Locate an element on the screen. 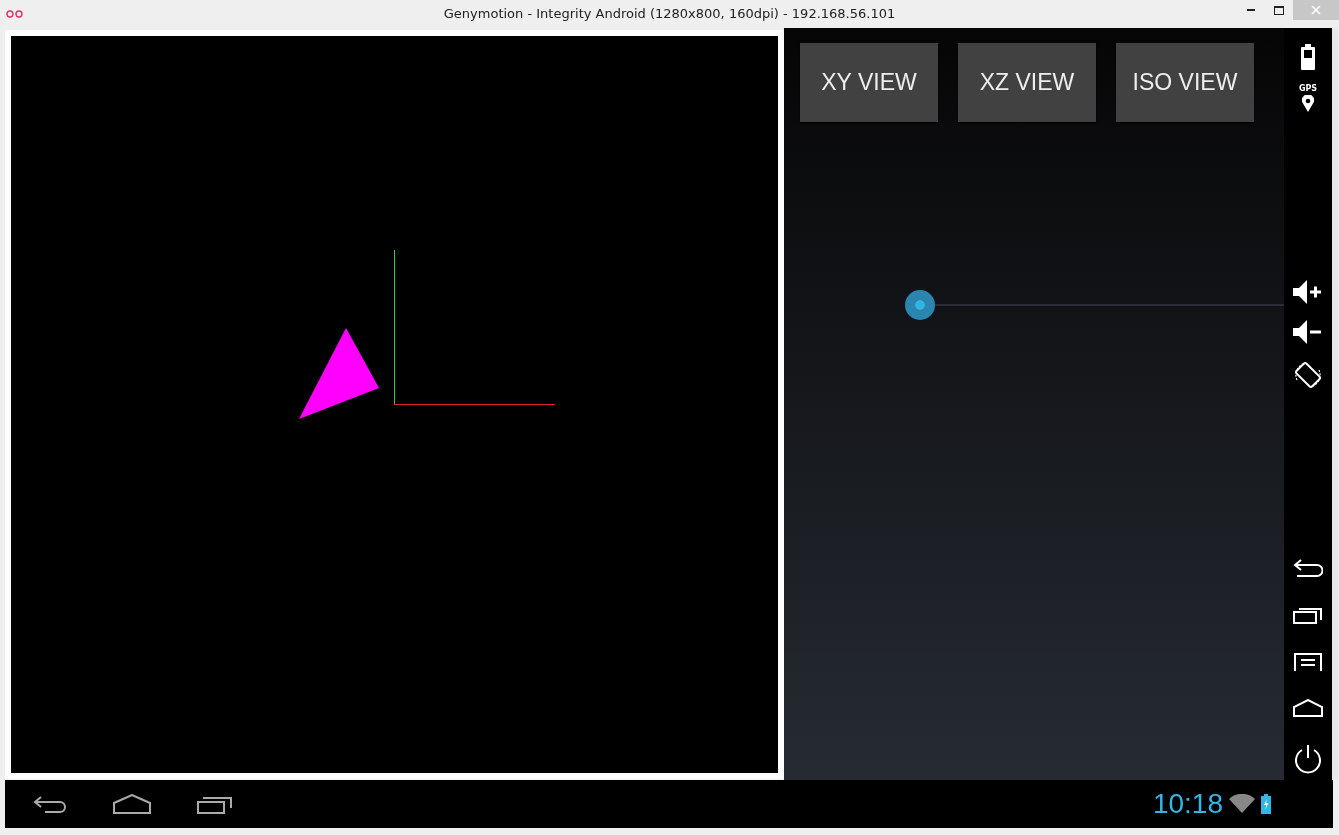 This screenshot has width=1339, height=835. volume-down-icon is located at coordinates (1308, 332).